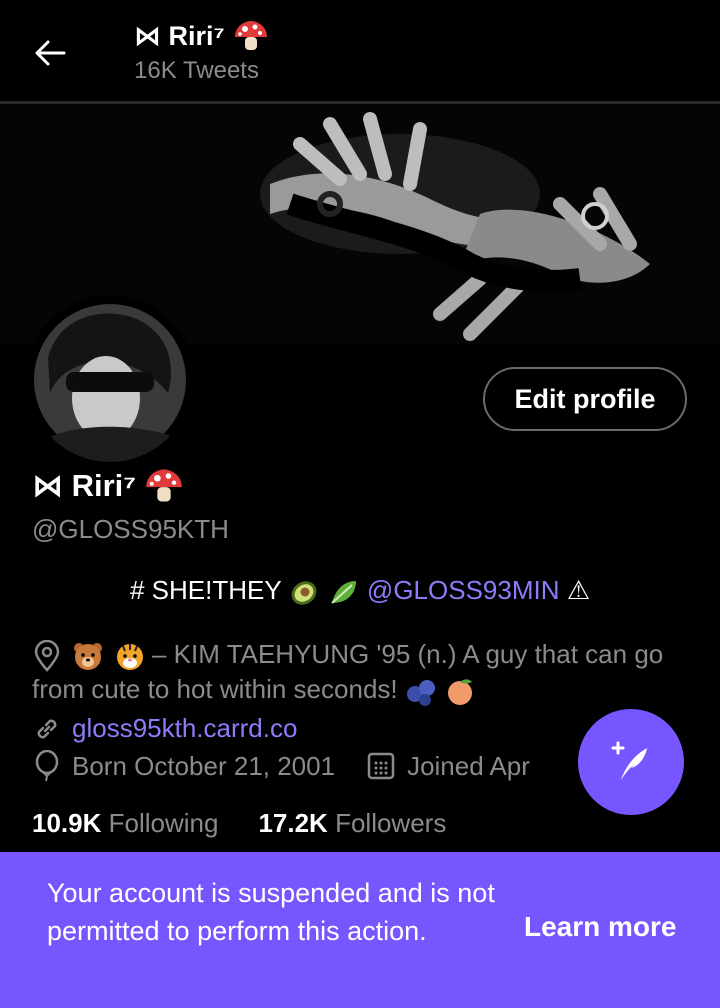 The width and height of the screenshot is (720, 1008). I want to click on birth-joined-row: Born October 21, 2001 Joined Apr, so click(281, 766).